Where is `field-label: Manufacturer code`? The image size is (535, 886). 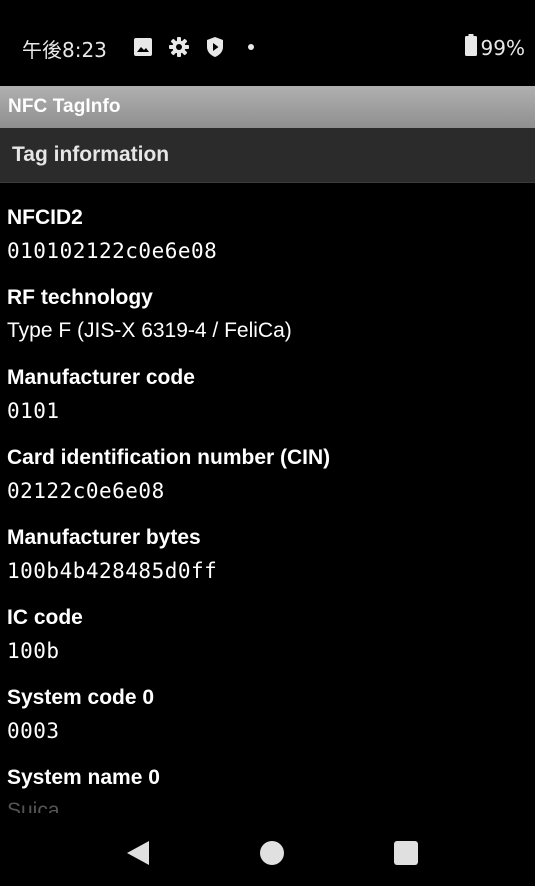
field-label: Manufacturer code is located at coordinates (101, 377).